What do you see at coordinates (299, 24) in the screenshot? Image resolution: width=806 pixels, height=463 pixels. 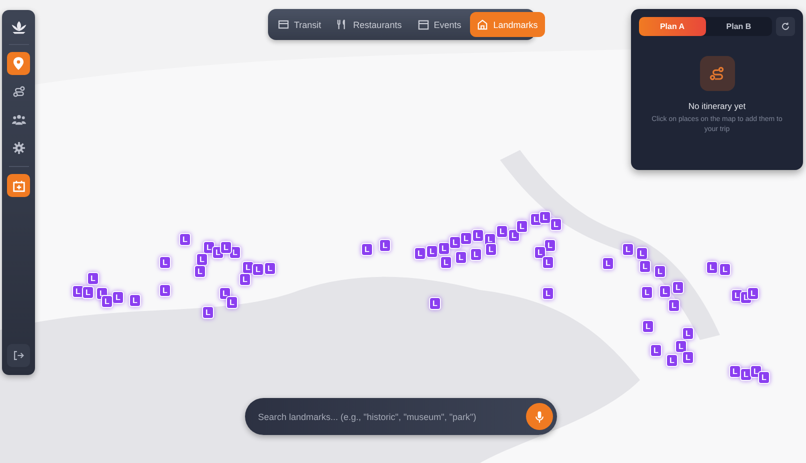 I see `category-tab: Transit` at bounding box center [299, 24].